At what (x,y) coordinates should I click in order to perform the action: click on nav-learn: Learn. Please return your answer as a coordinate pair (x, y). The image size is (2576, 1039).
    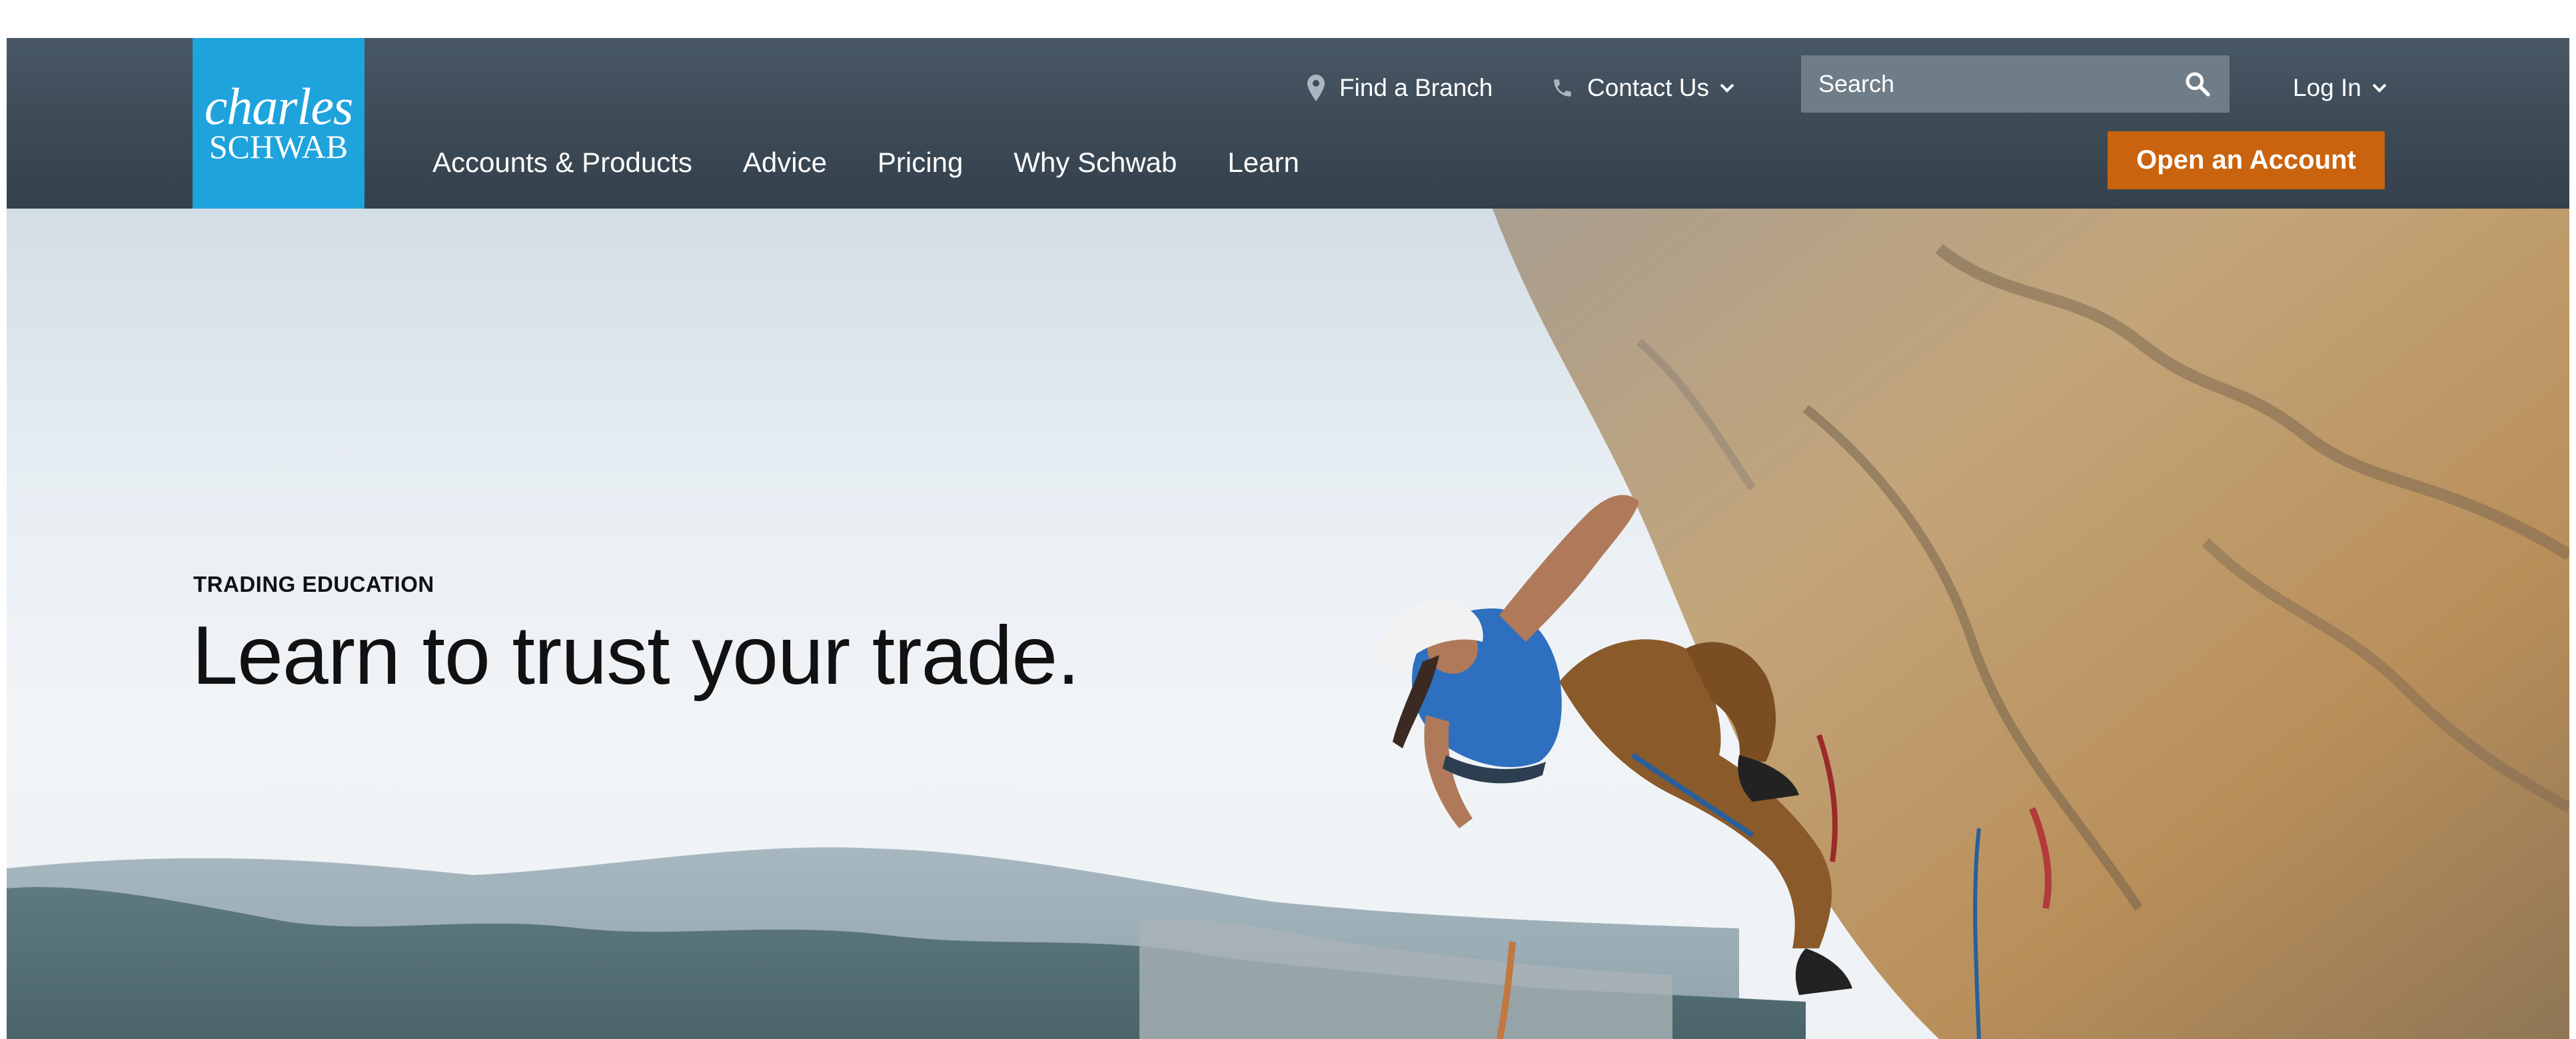
    Looking at the image, I should click on (1263, 163).